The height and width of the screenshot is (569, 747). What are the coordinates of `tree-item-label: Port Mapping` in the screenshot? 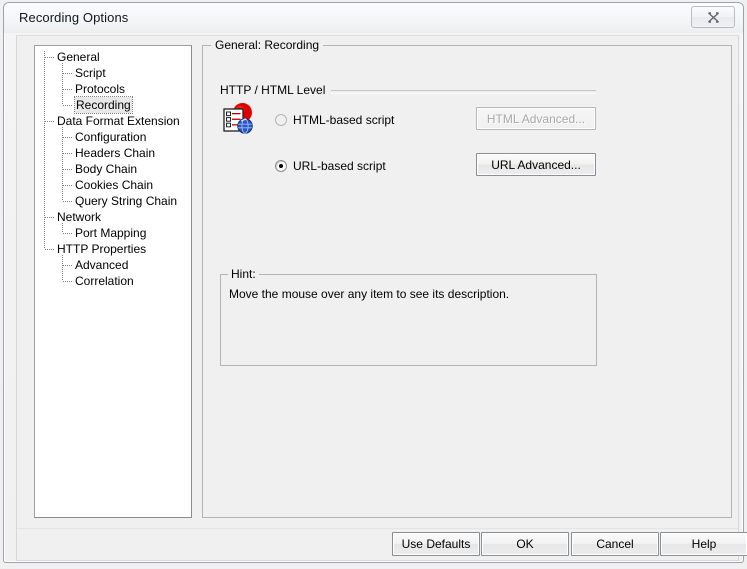 It's located at (111, 233).